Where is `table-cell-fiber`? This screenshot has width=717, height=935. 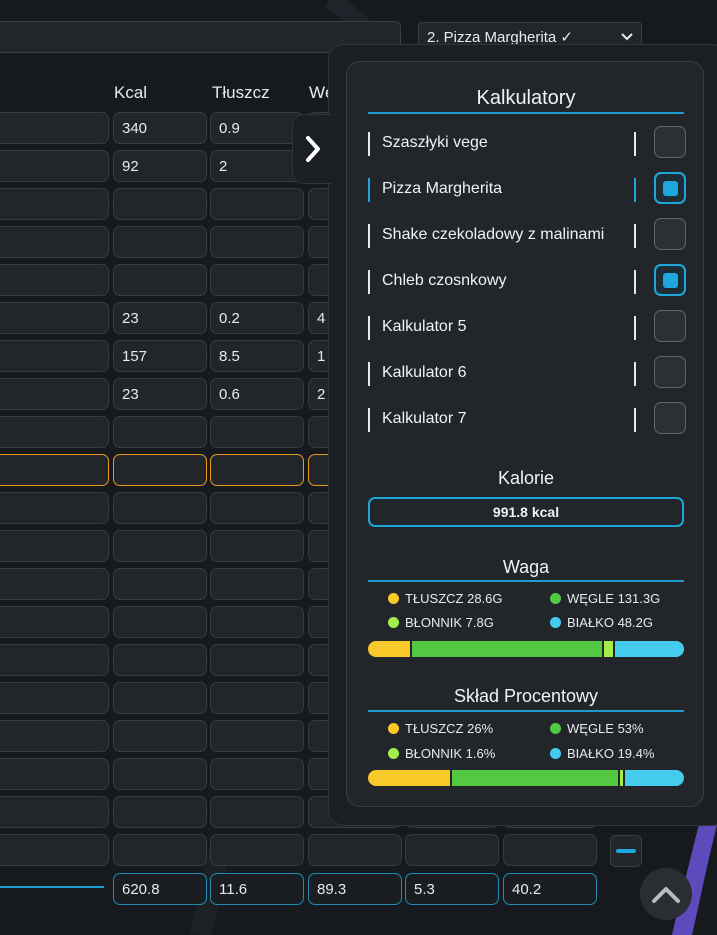
table-cell-fiber is located at coordinates (452, 850).